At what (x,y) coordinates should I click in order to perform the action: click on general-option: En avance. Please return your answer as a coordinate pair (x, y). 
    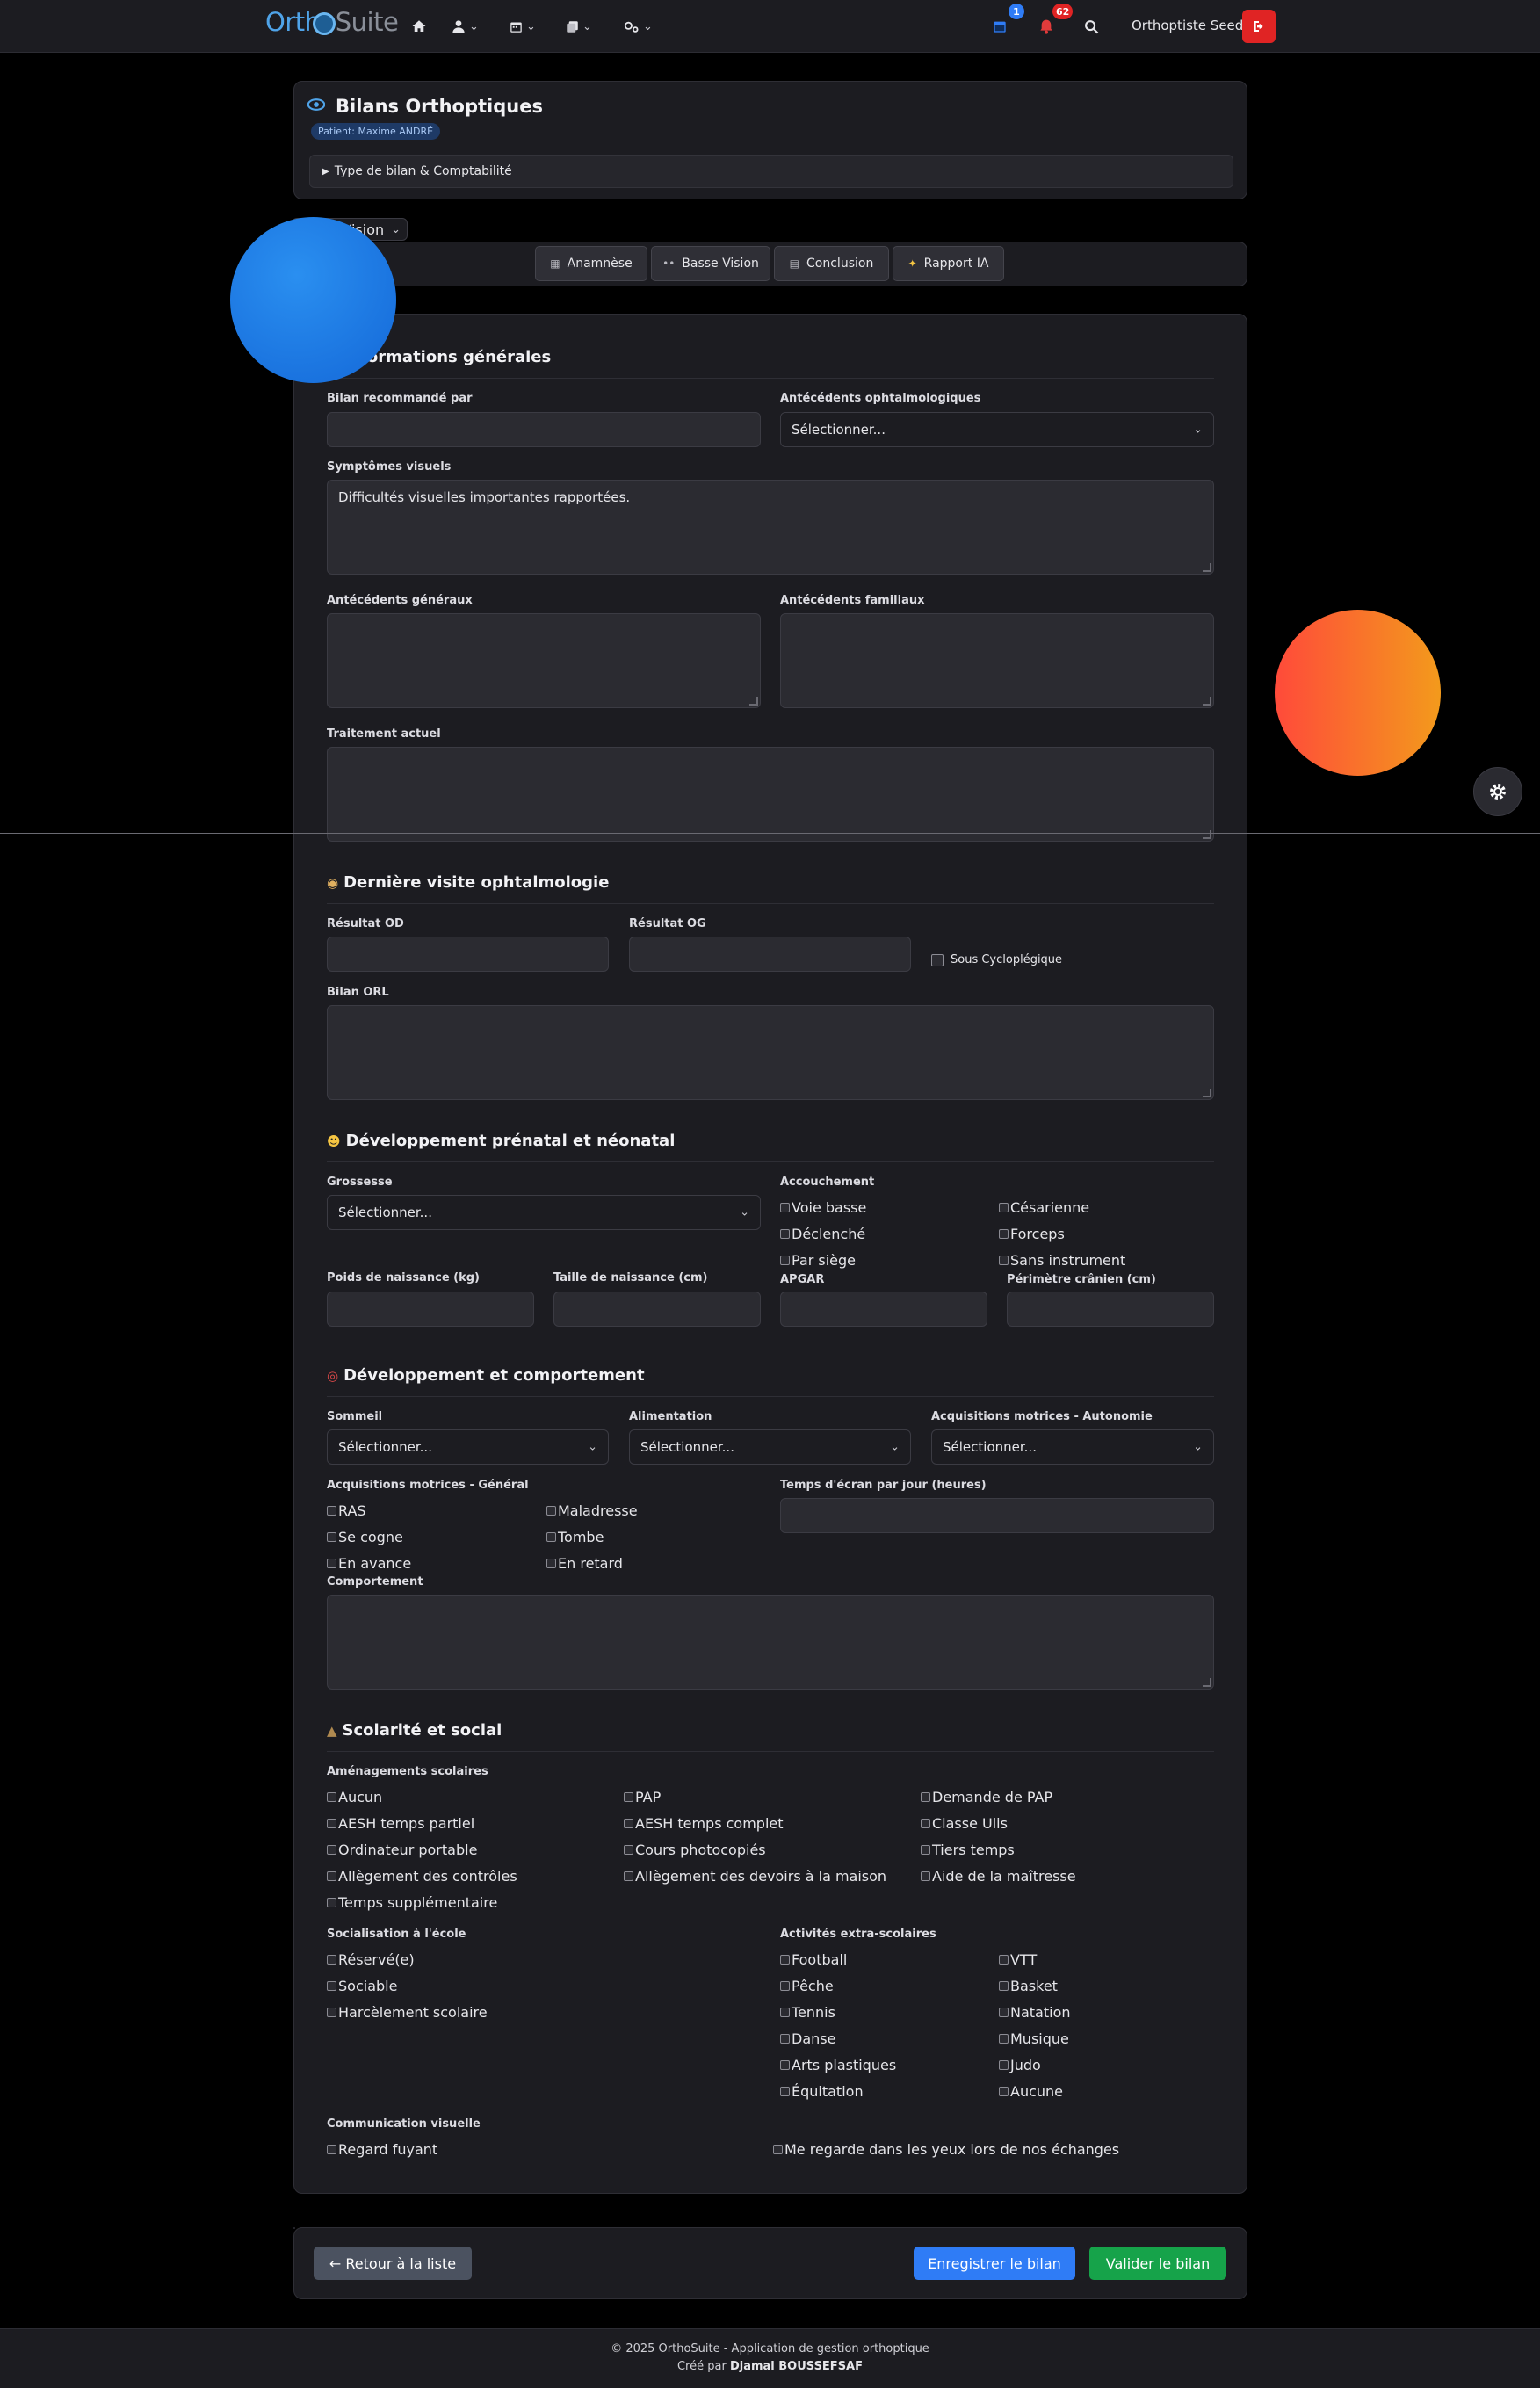
    Looking at the image, I should click on (369, 1564).